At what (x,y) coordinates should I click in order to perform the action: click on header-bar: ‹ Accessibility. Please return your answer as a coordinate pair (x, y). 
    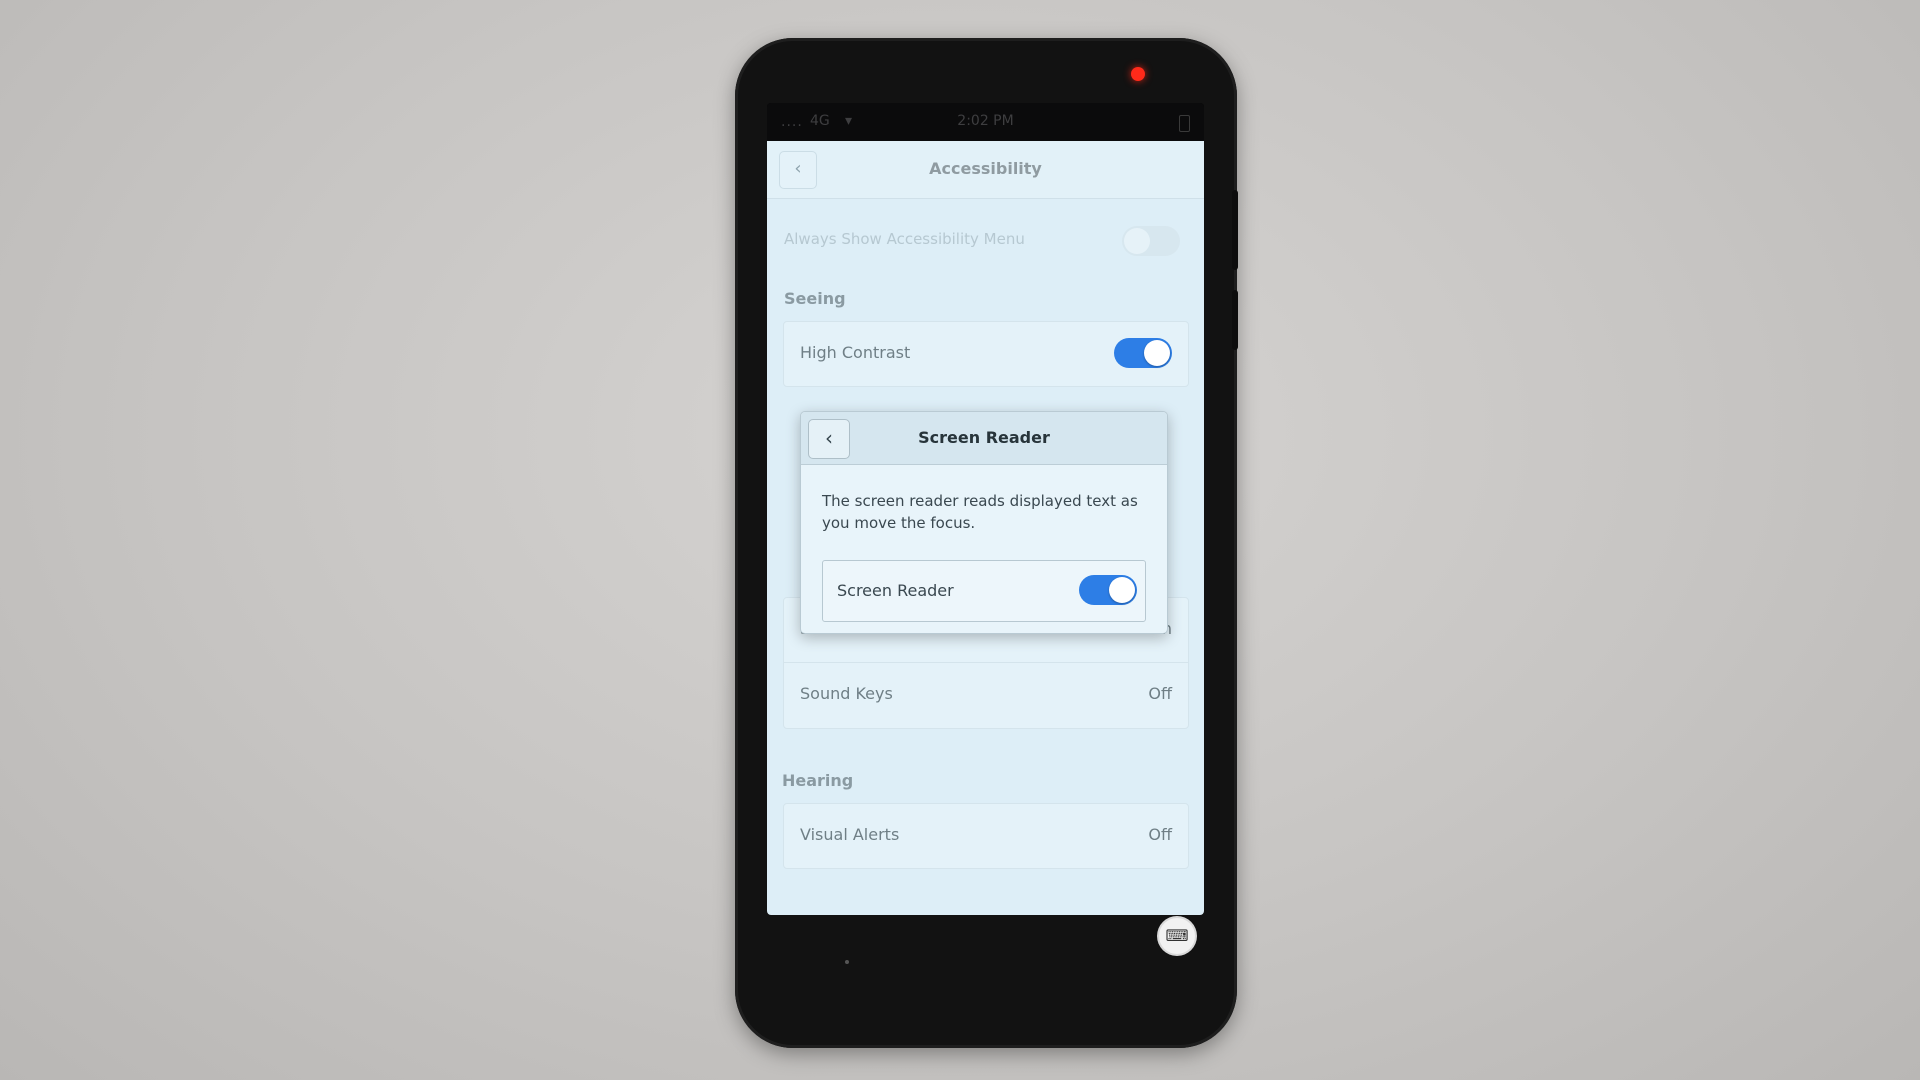
    Looking at the image, I should click on (985, 170).